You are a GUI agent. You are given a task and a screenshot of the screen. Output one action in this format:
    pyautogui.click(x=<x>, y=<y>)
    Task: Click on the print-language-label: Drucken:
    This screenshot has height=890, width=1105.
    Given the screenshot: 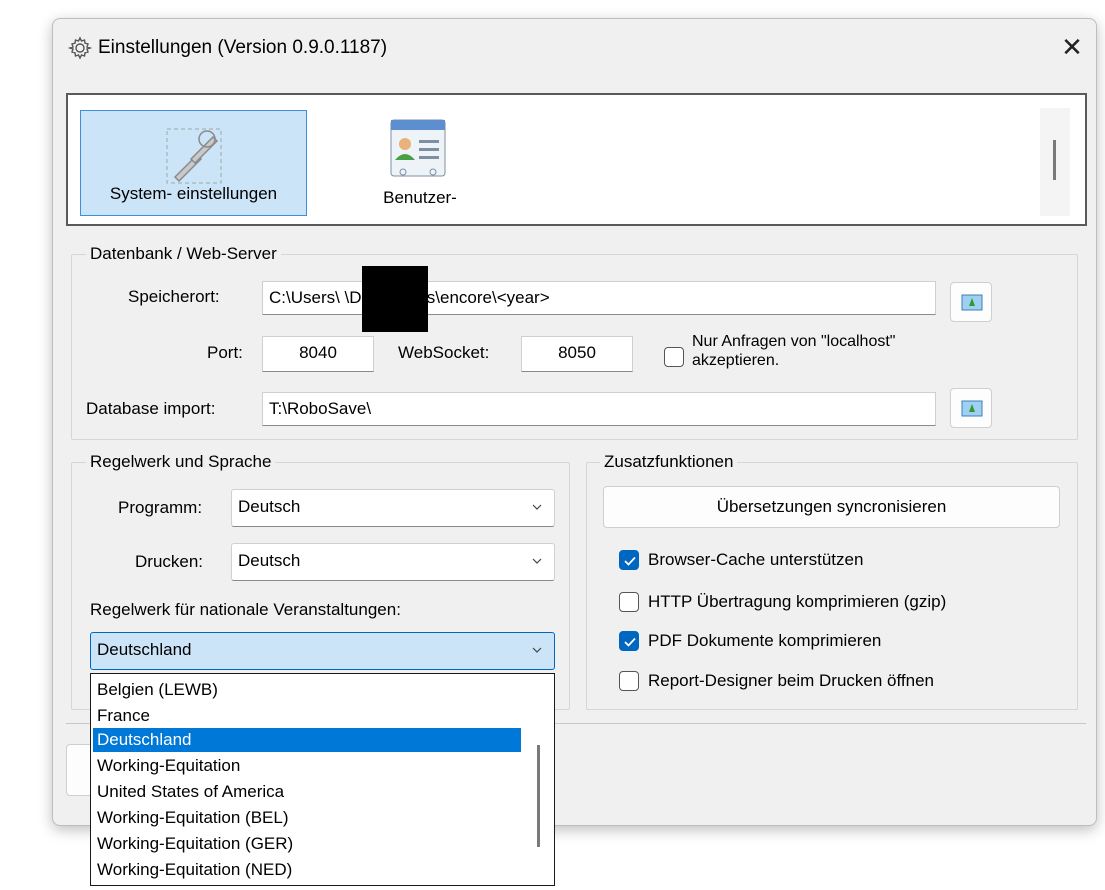 What is the action you would take?
    pyautogui.click(x=169, y=561)
    